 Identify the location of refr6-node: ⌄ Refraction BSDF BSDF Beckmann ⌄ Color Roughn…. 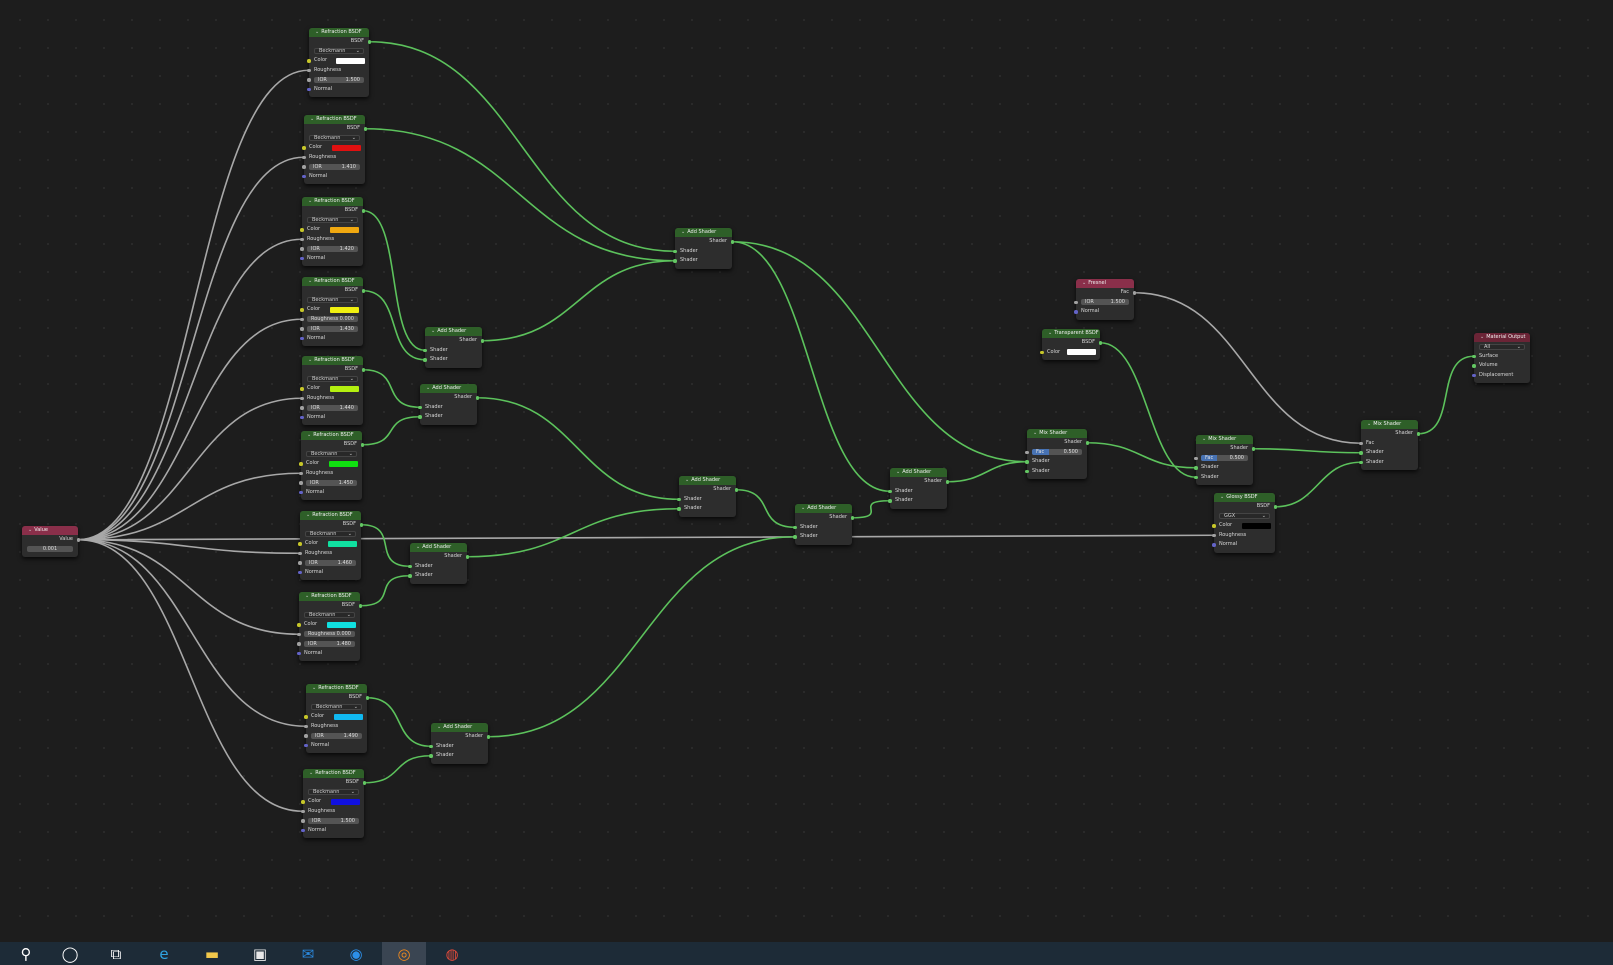
(331, 465).